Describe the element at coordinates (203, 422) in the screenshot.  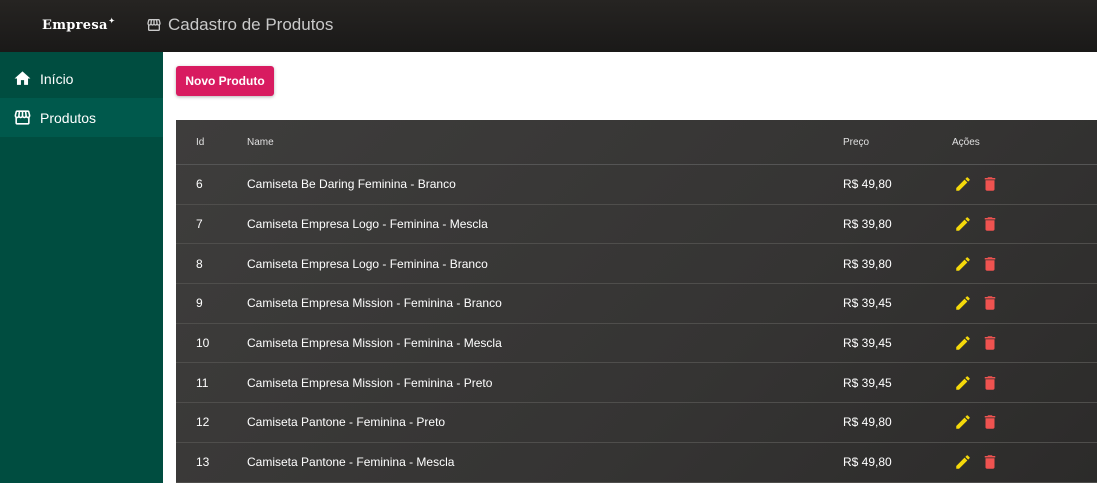
I see `cell-id: 12` at that location.